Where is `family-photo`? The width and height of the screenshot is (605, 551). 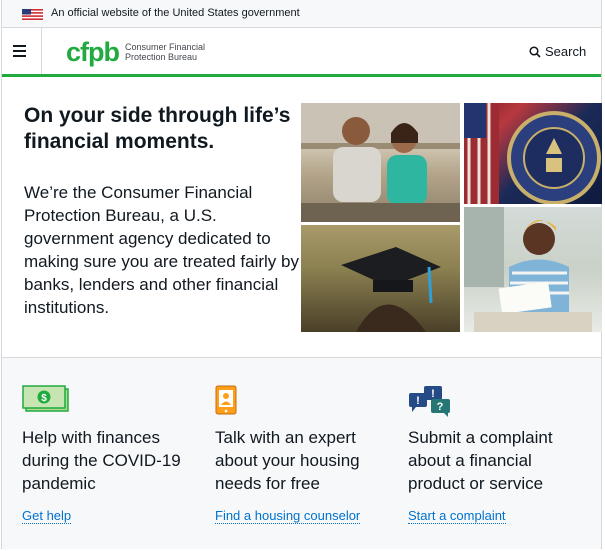
family-photo is located at coordinates (380, 162).